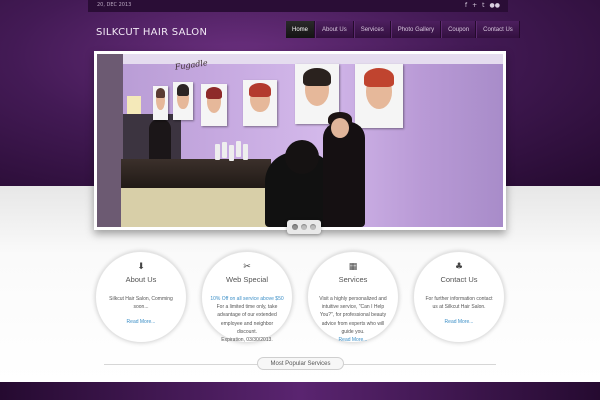 The width and height of the screenshot is (600, 400). Describe the element at coordinates (151, 32) in the screenshot. I see `site-logo: SILKCUT HAIR SALON` at that location.